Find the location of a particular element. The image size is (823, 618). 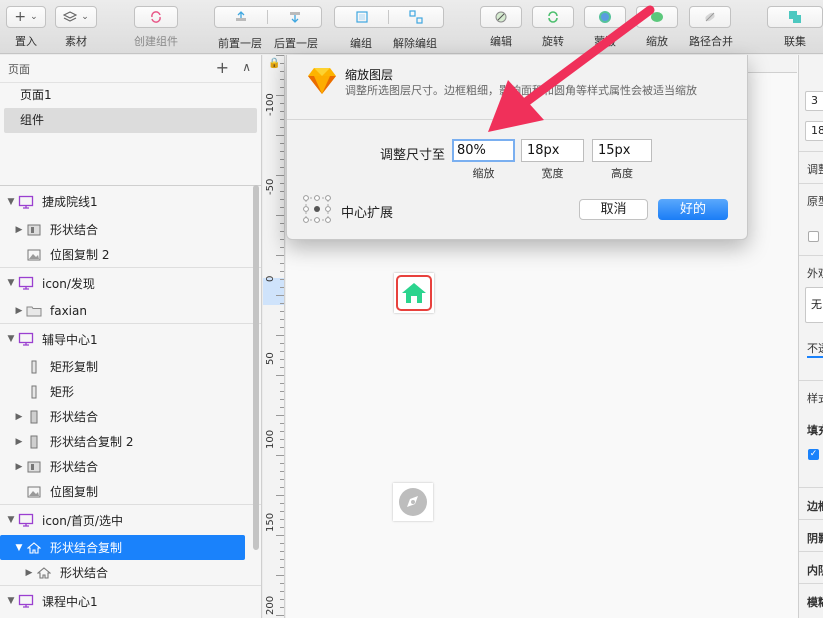

layer-row: 位图复制 2 is located at coordinates (130, 254).